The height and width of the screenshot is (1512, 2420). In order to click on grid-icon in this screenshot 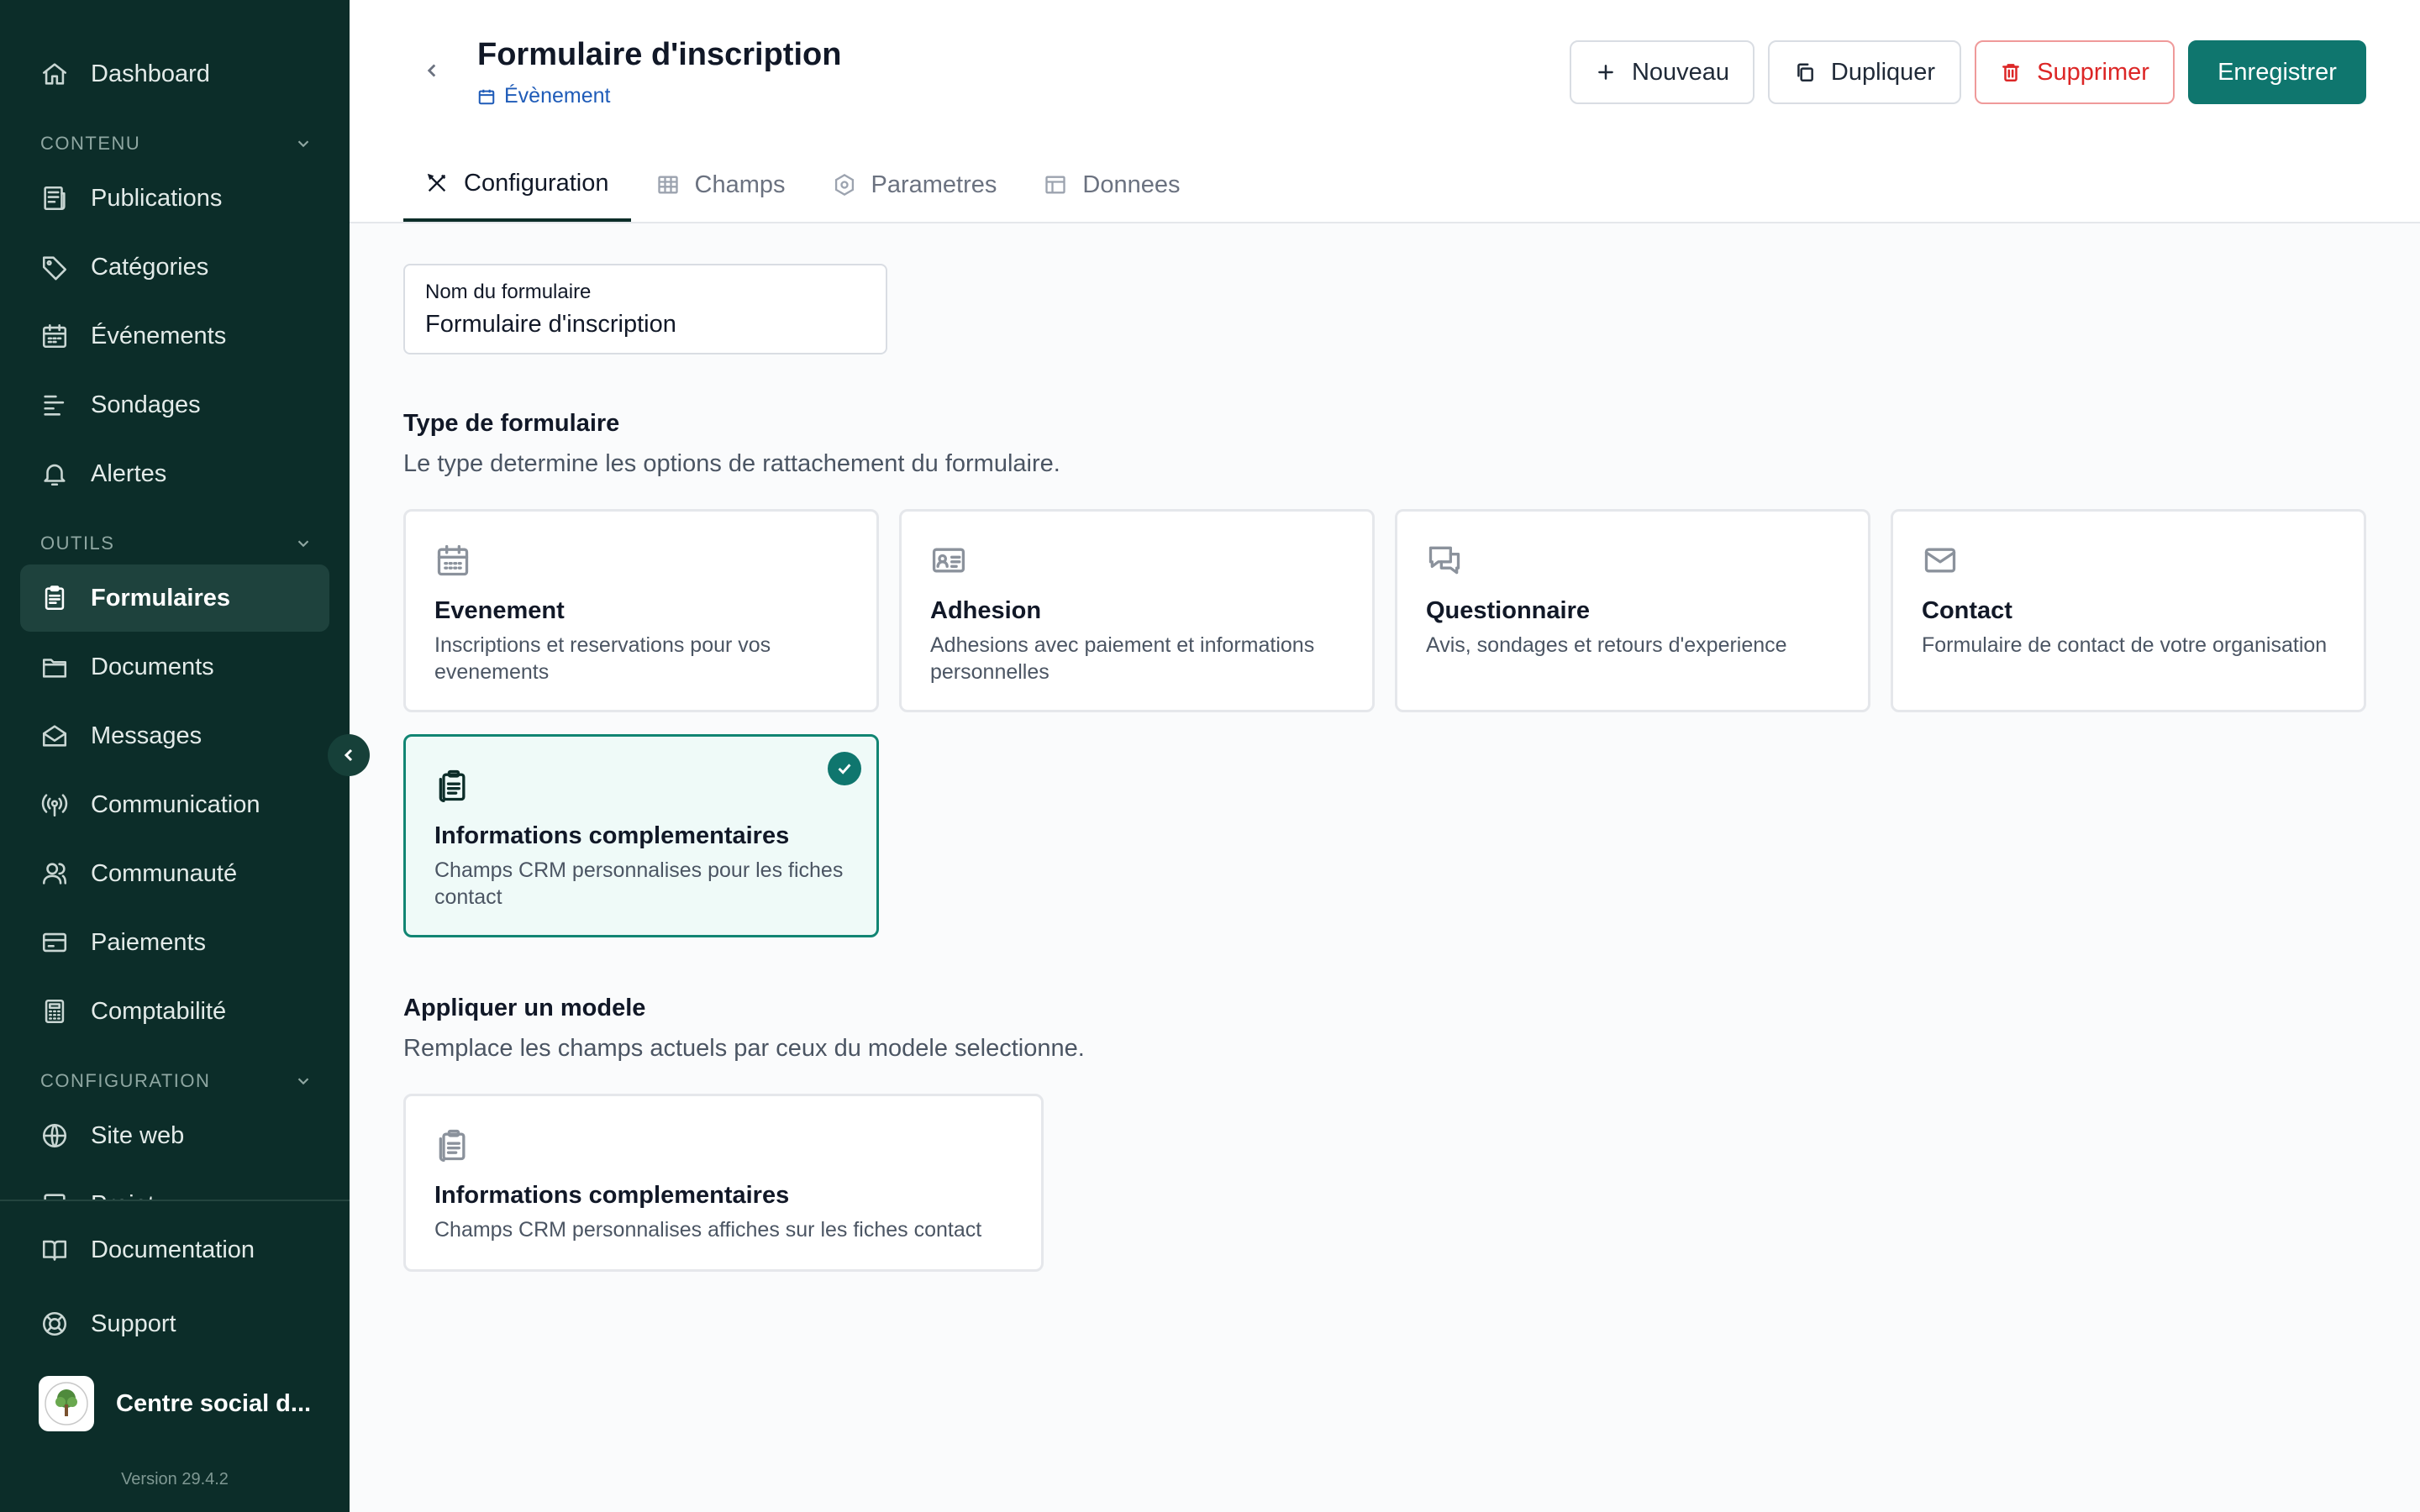, I will do `click(667, 185)`.